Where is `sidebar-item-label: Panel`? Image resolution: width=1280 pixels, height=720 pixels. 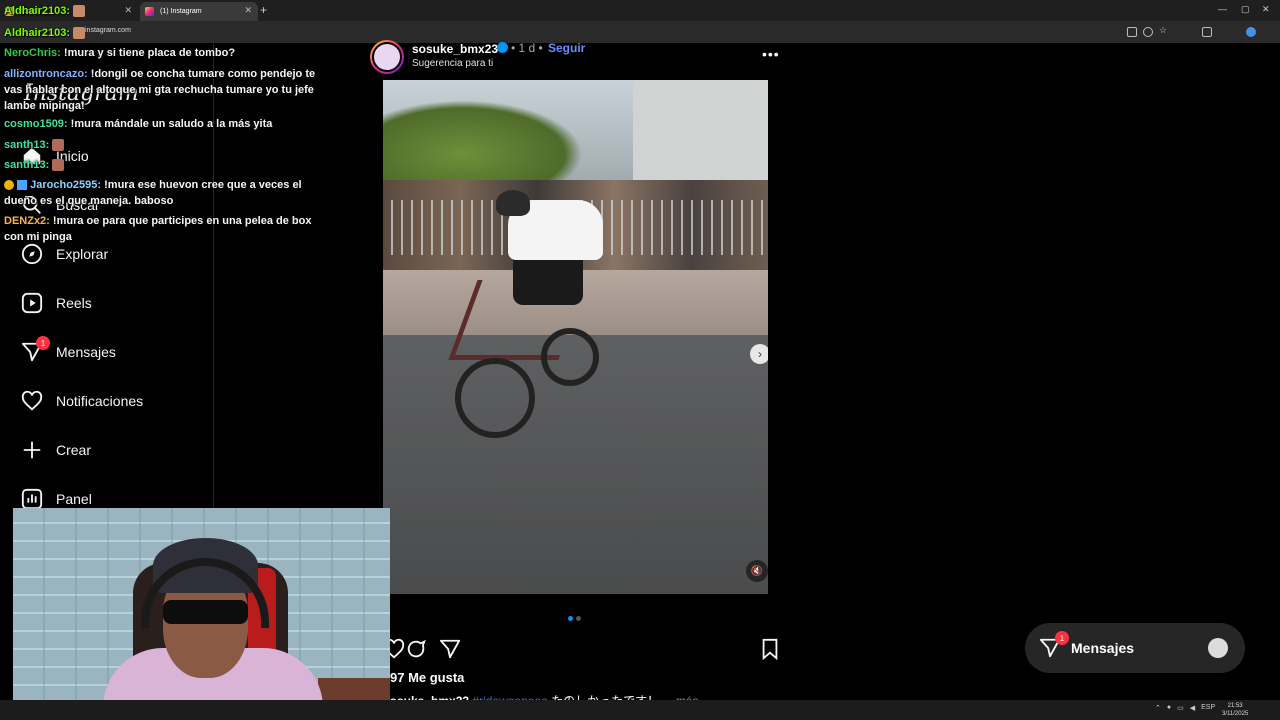 sidebar-item-label: Panel is located at coordinates (74, 499).